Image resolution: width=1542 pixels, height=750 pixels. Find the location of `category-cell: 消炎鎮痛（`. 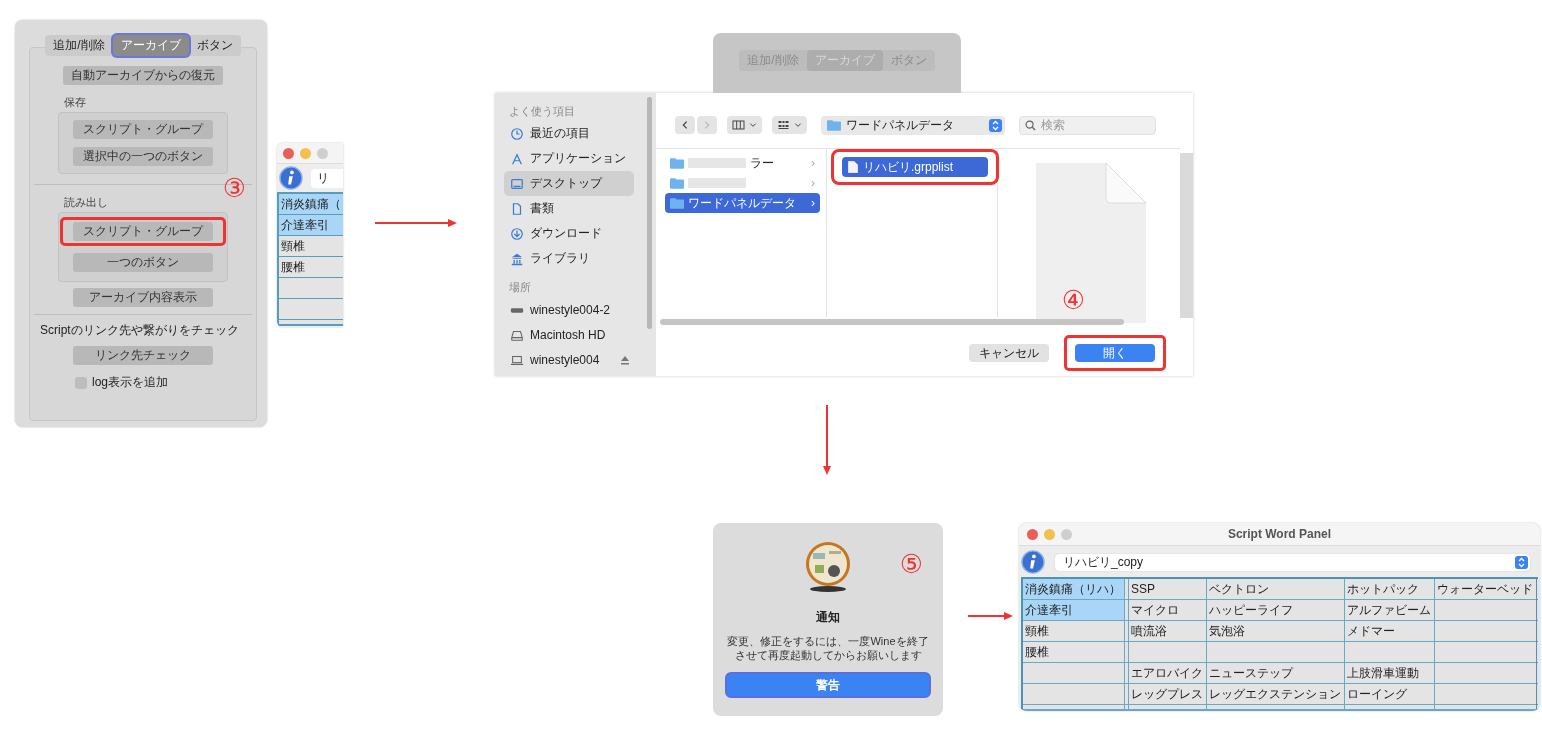

category-cell: 消炎鎮痛（ is located at coordinates (311, 204).